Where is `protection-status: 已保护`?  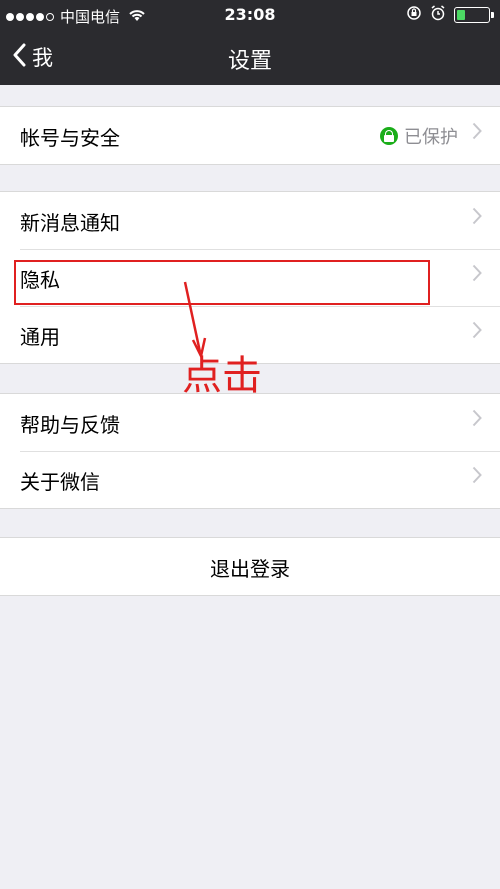
protection-status: 已保护 is located at coordinates (419, 136).